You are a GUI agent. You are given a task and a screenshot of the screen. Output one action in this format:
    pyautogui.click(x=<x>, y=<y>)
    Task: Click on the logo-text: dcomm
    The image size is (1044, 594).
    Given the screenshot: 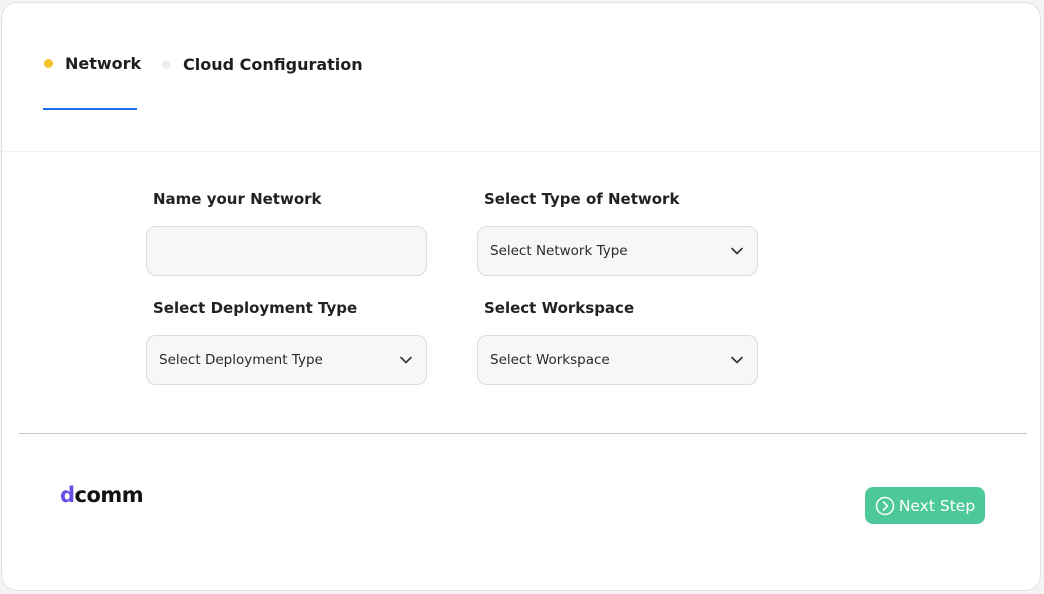 What is the action you would take?
    pyautogui.click(x=102, y=495)
    